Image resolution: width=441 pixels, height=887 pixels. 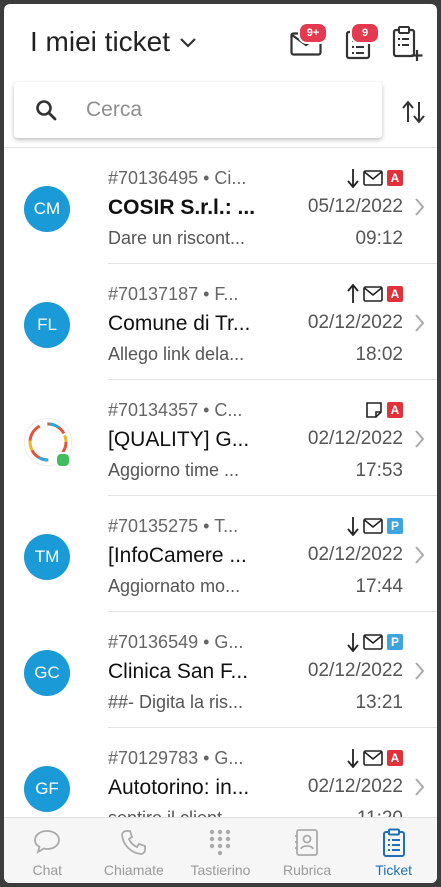 I want to click on tab-chiamate: Chiamate, so click(x=134, y=850).